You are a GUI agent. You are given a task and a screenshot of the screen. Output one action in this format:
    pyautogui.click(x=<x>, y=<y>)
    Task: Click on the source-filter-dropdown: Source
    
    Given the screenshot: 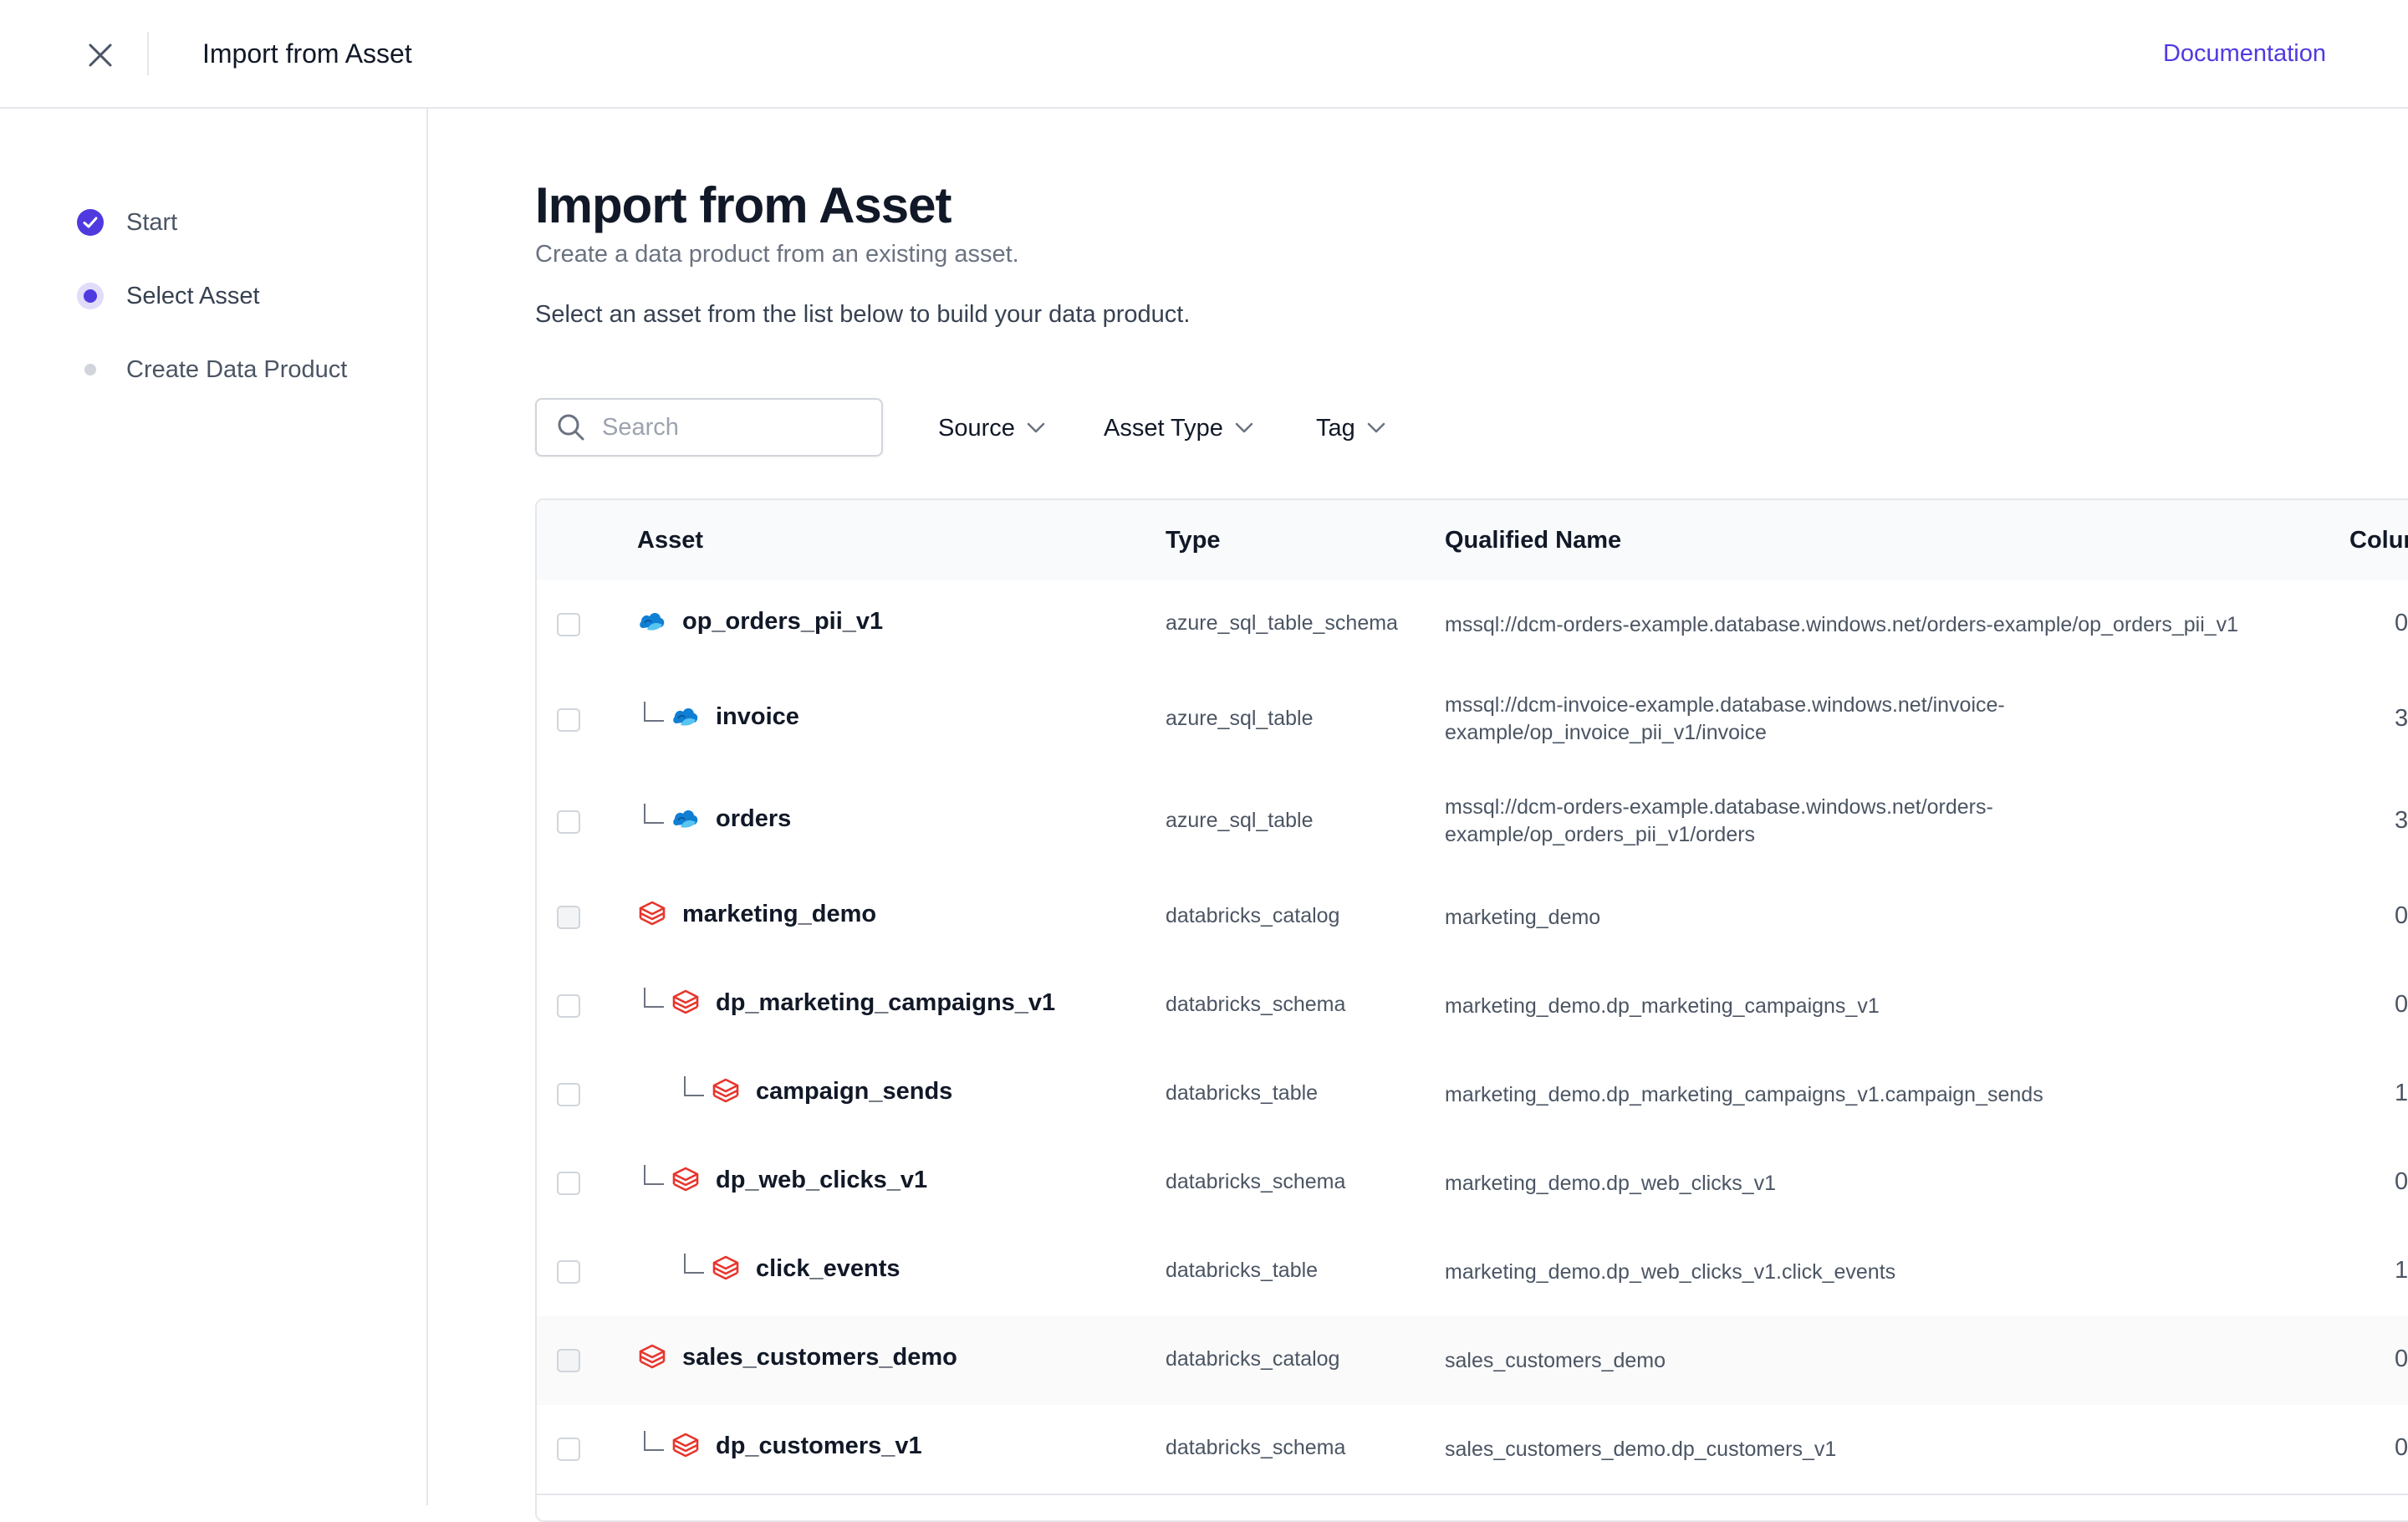 What is the action you would take?
    pyautogui.click(x=992, y=428)
    